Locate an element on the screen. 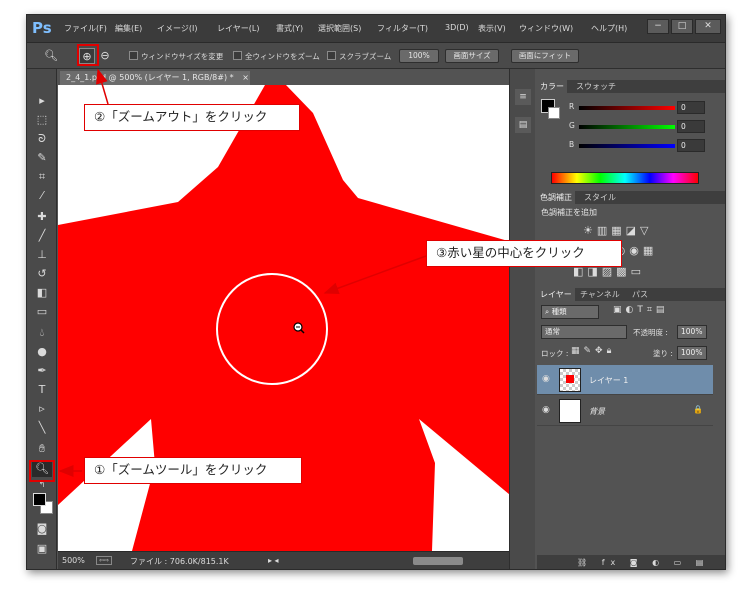  background-layer-name: 背景 is located at coordinates (597, 411).